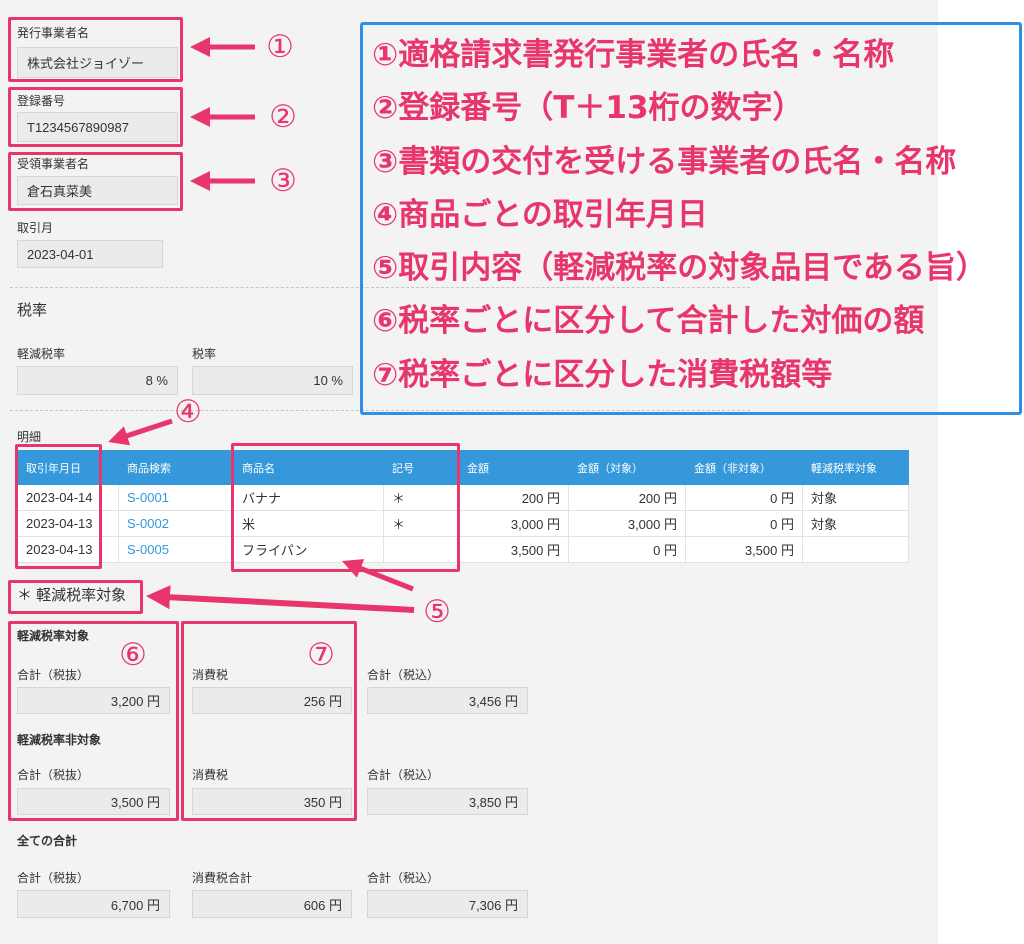  I want to click on cell-amount: 3,500 円, so click(513, 549).